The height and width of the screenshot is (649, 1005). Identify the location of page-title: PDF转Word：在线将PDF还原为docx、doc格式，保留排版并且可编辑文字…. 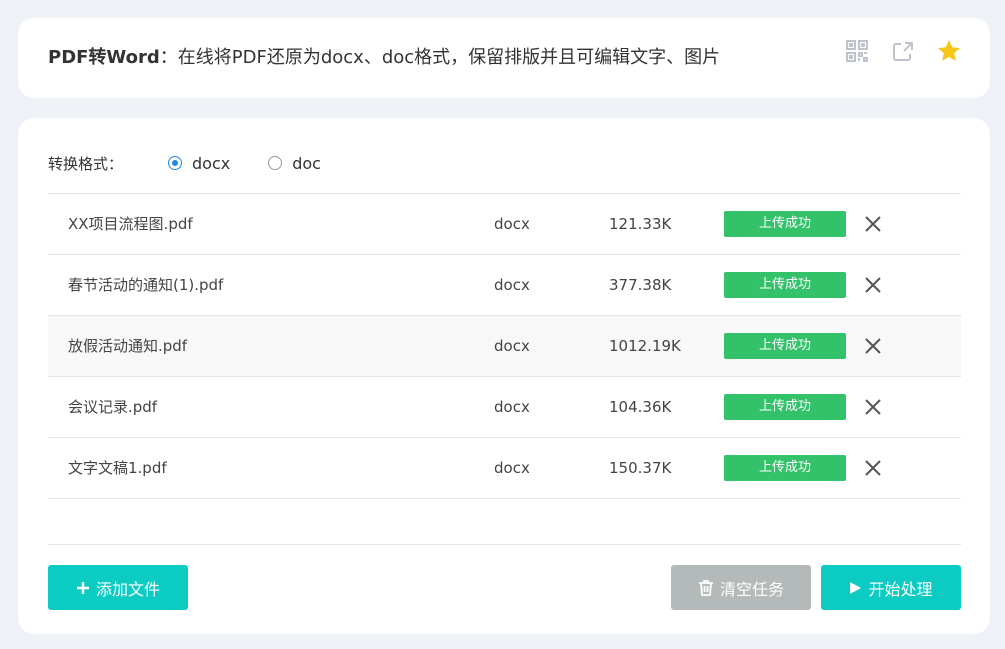
(384, 58).